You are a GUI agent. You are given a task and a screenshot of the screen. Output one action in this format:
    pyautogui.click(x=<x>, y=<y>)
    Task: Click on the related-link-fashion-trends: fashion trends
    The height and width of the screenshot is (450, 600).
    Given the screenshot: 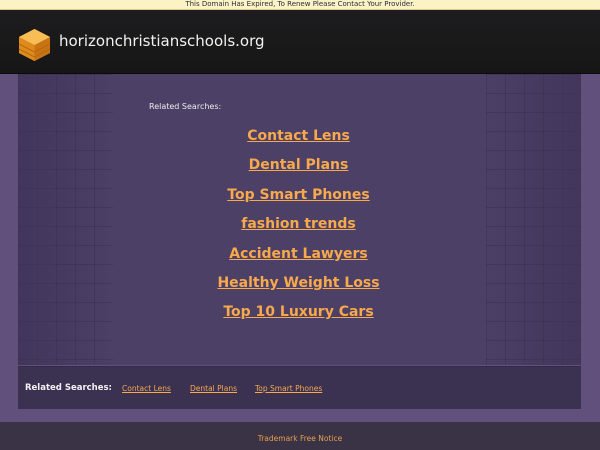 What is the action you would take?
    pyautogui.click(x=300, y=224)
    